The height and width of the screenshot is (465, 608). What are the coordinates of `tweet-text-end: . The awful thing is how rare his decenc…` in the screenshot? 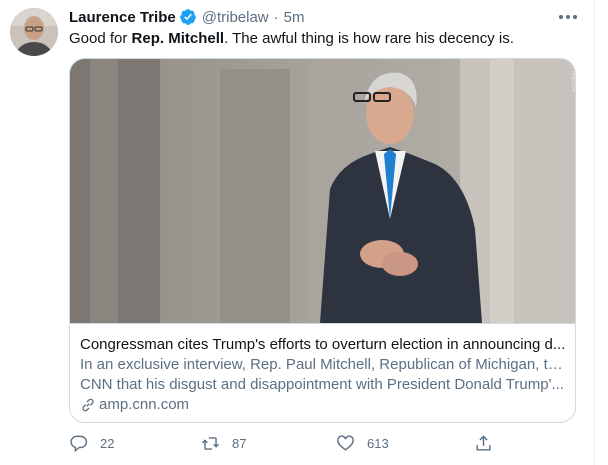 It's located at (369, 38).